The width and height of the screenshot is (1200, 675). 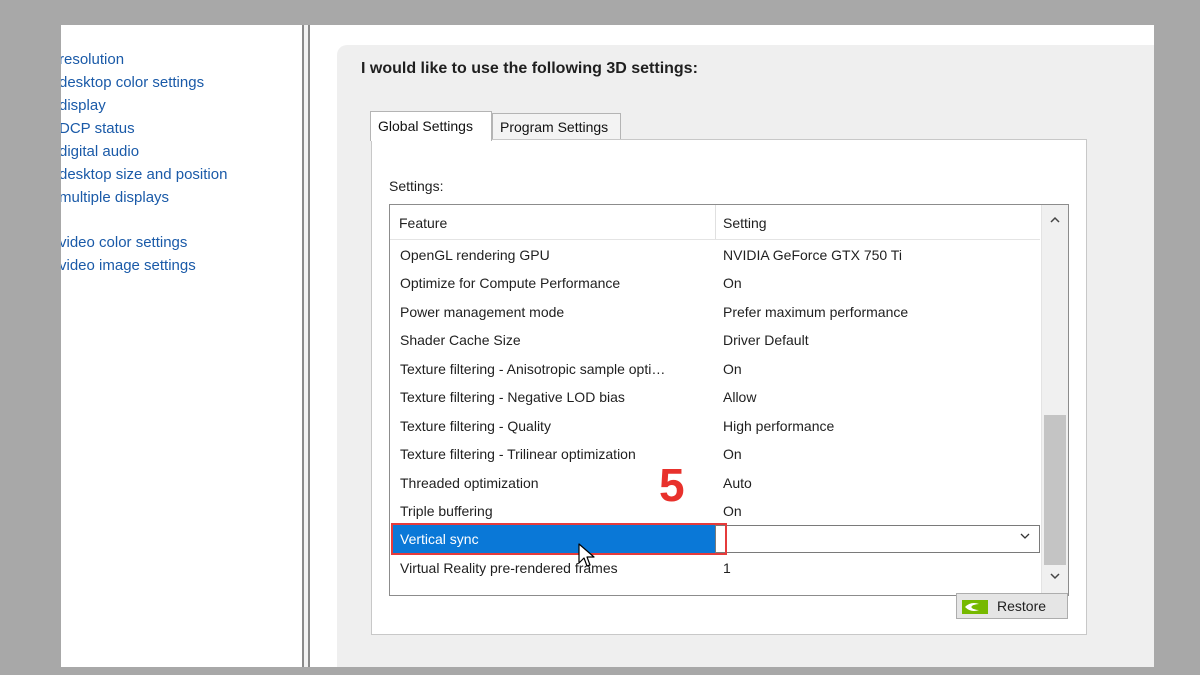 What do you see at coordinates (727, 568) in the screenshot?
I see `setting-value: 1` at bounding box center [727, 568].